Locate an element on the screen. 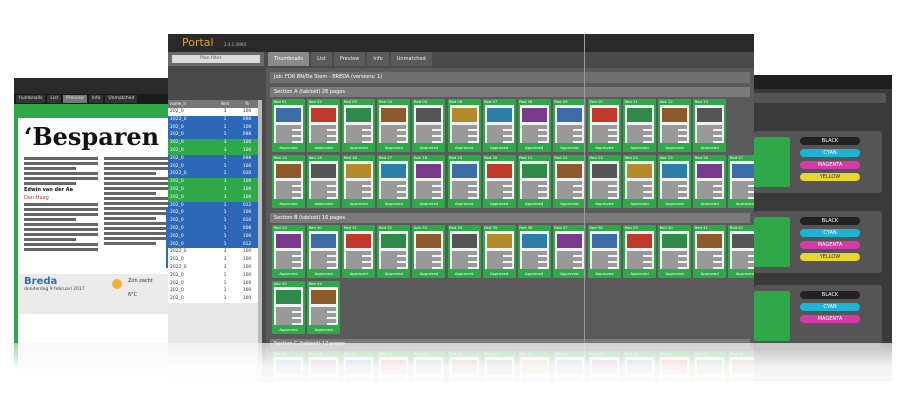 This screenshot has height=403, width=912. page-thumbnail-card: Red 38 Approved is located at coordinates (604, 251).